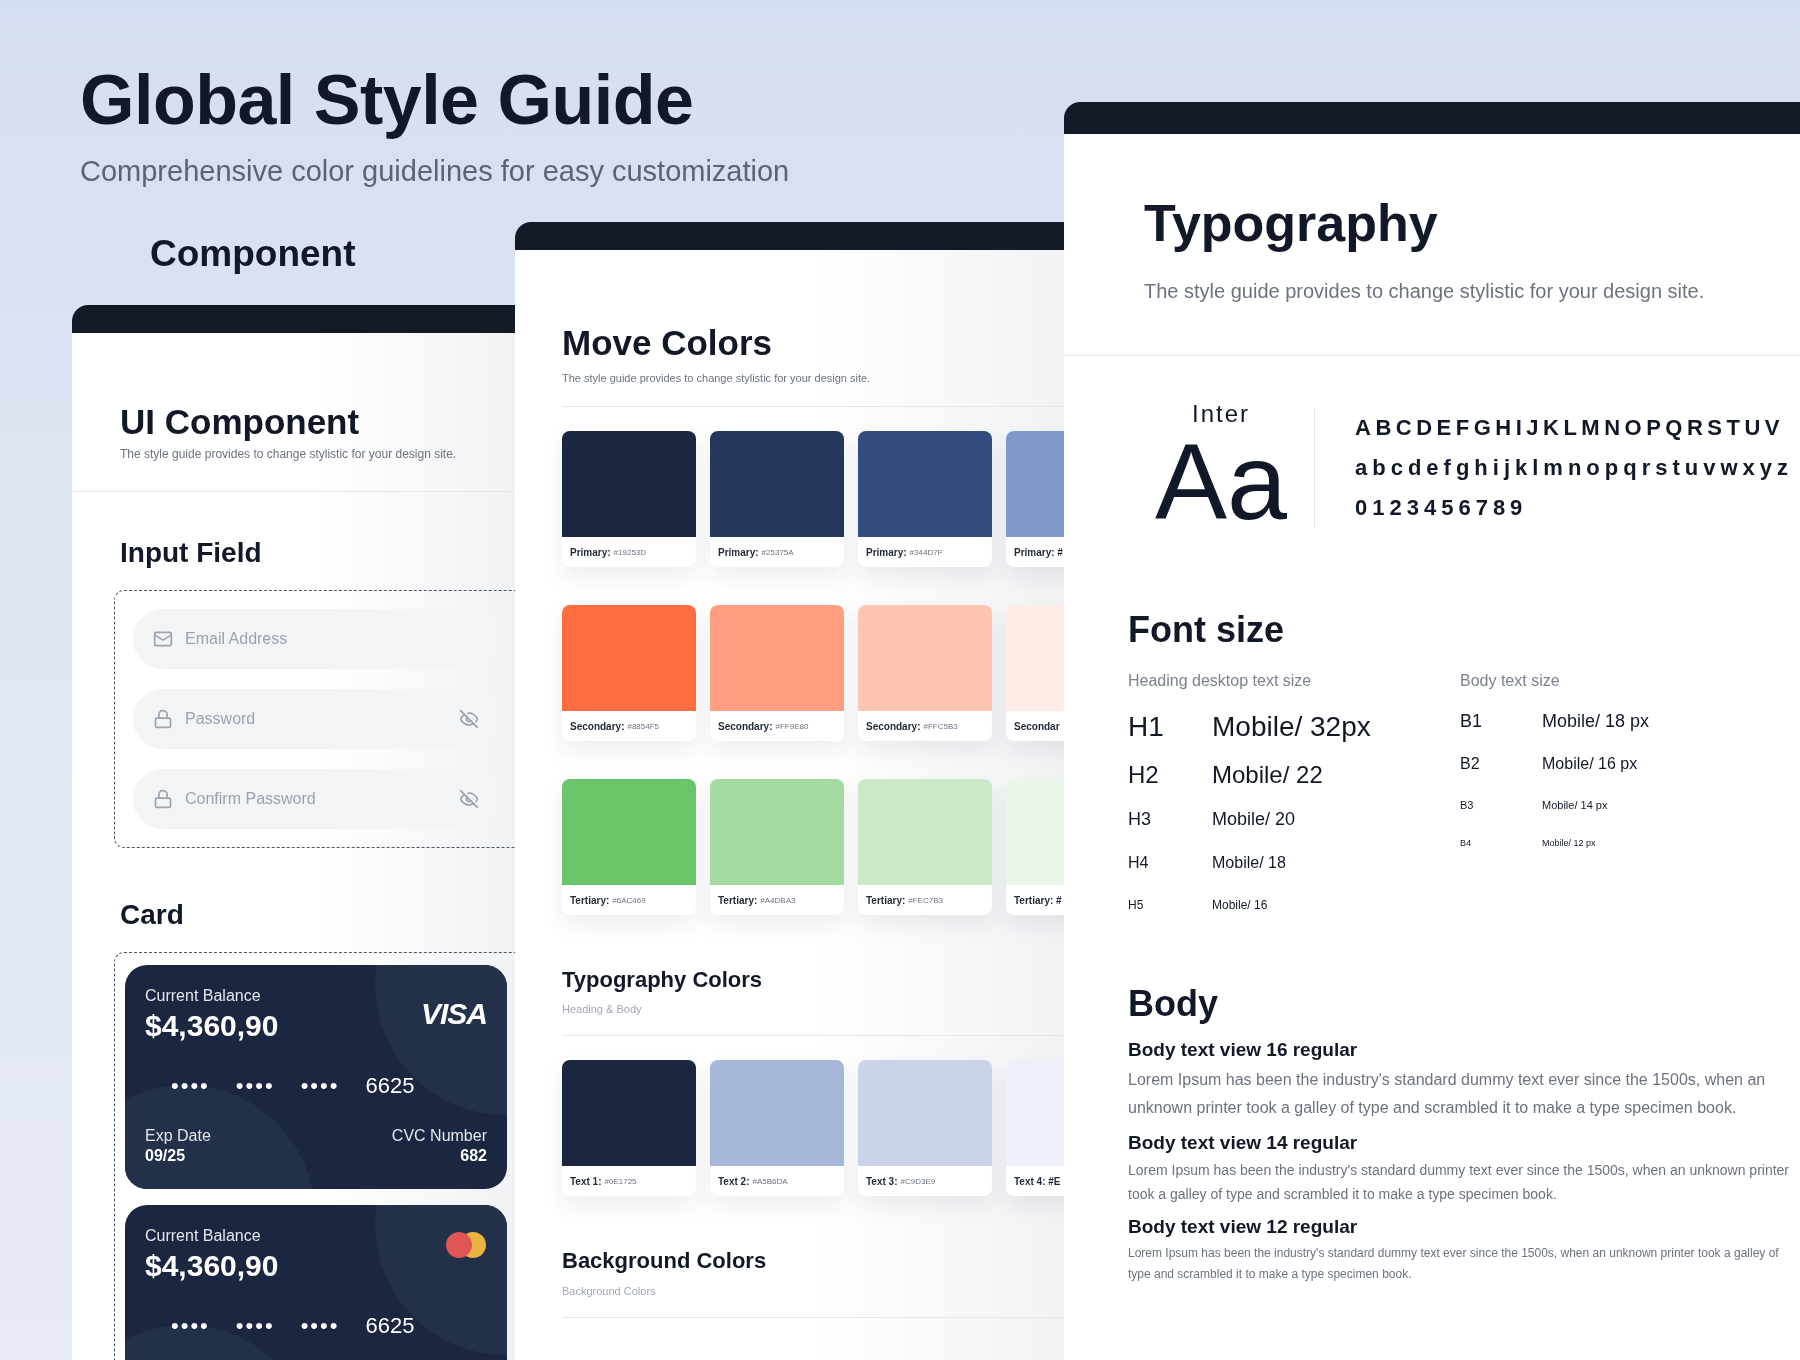 Image resolution: width=1800 pixels, height=1360 pixels. Describe the element at coordinates (1206, 630) in the screenshot. I see `section-heading: Font size` at that location.